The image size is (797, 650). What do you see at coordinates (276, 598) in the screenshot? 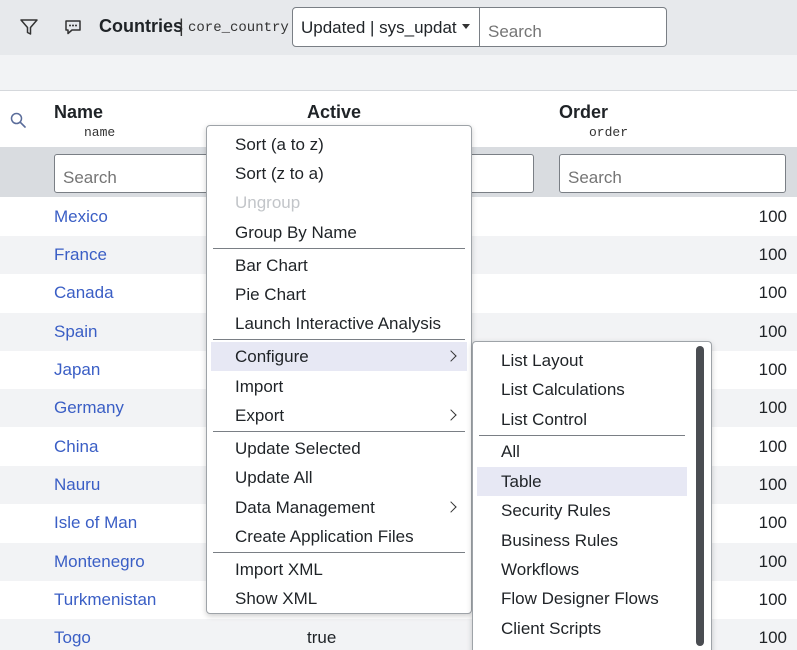
I see `menu-item-label: Show XML` at bounding box center [276, 598].